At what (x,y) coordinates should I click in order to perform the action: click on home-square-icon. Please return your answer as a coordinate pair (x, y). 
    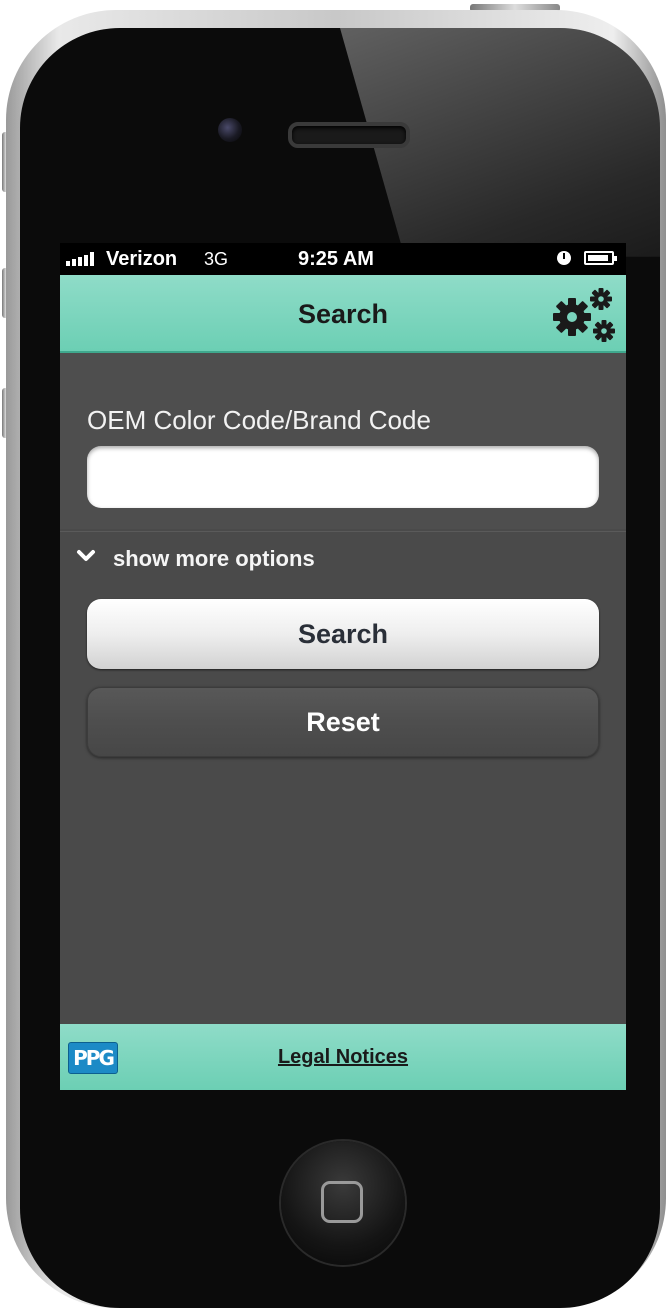
    Looking at the image, I should click on (342, 1202).